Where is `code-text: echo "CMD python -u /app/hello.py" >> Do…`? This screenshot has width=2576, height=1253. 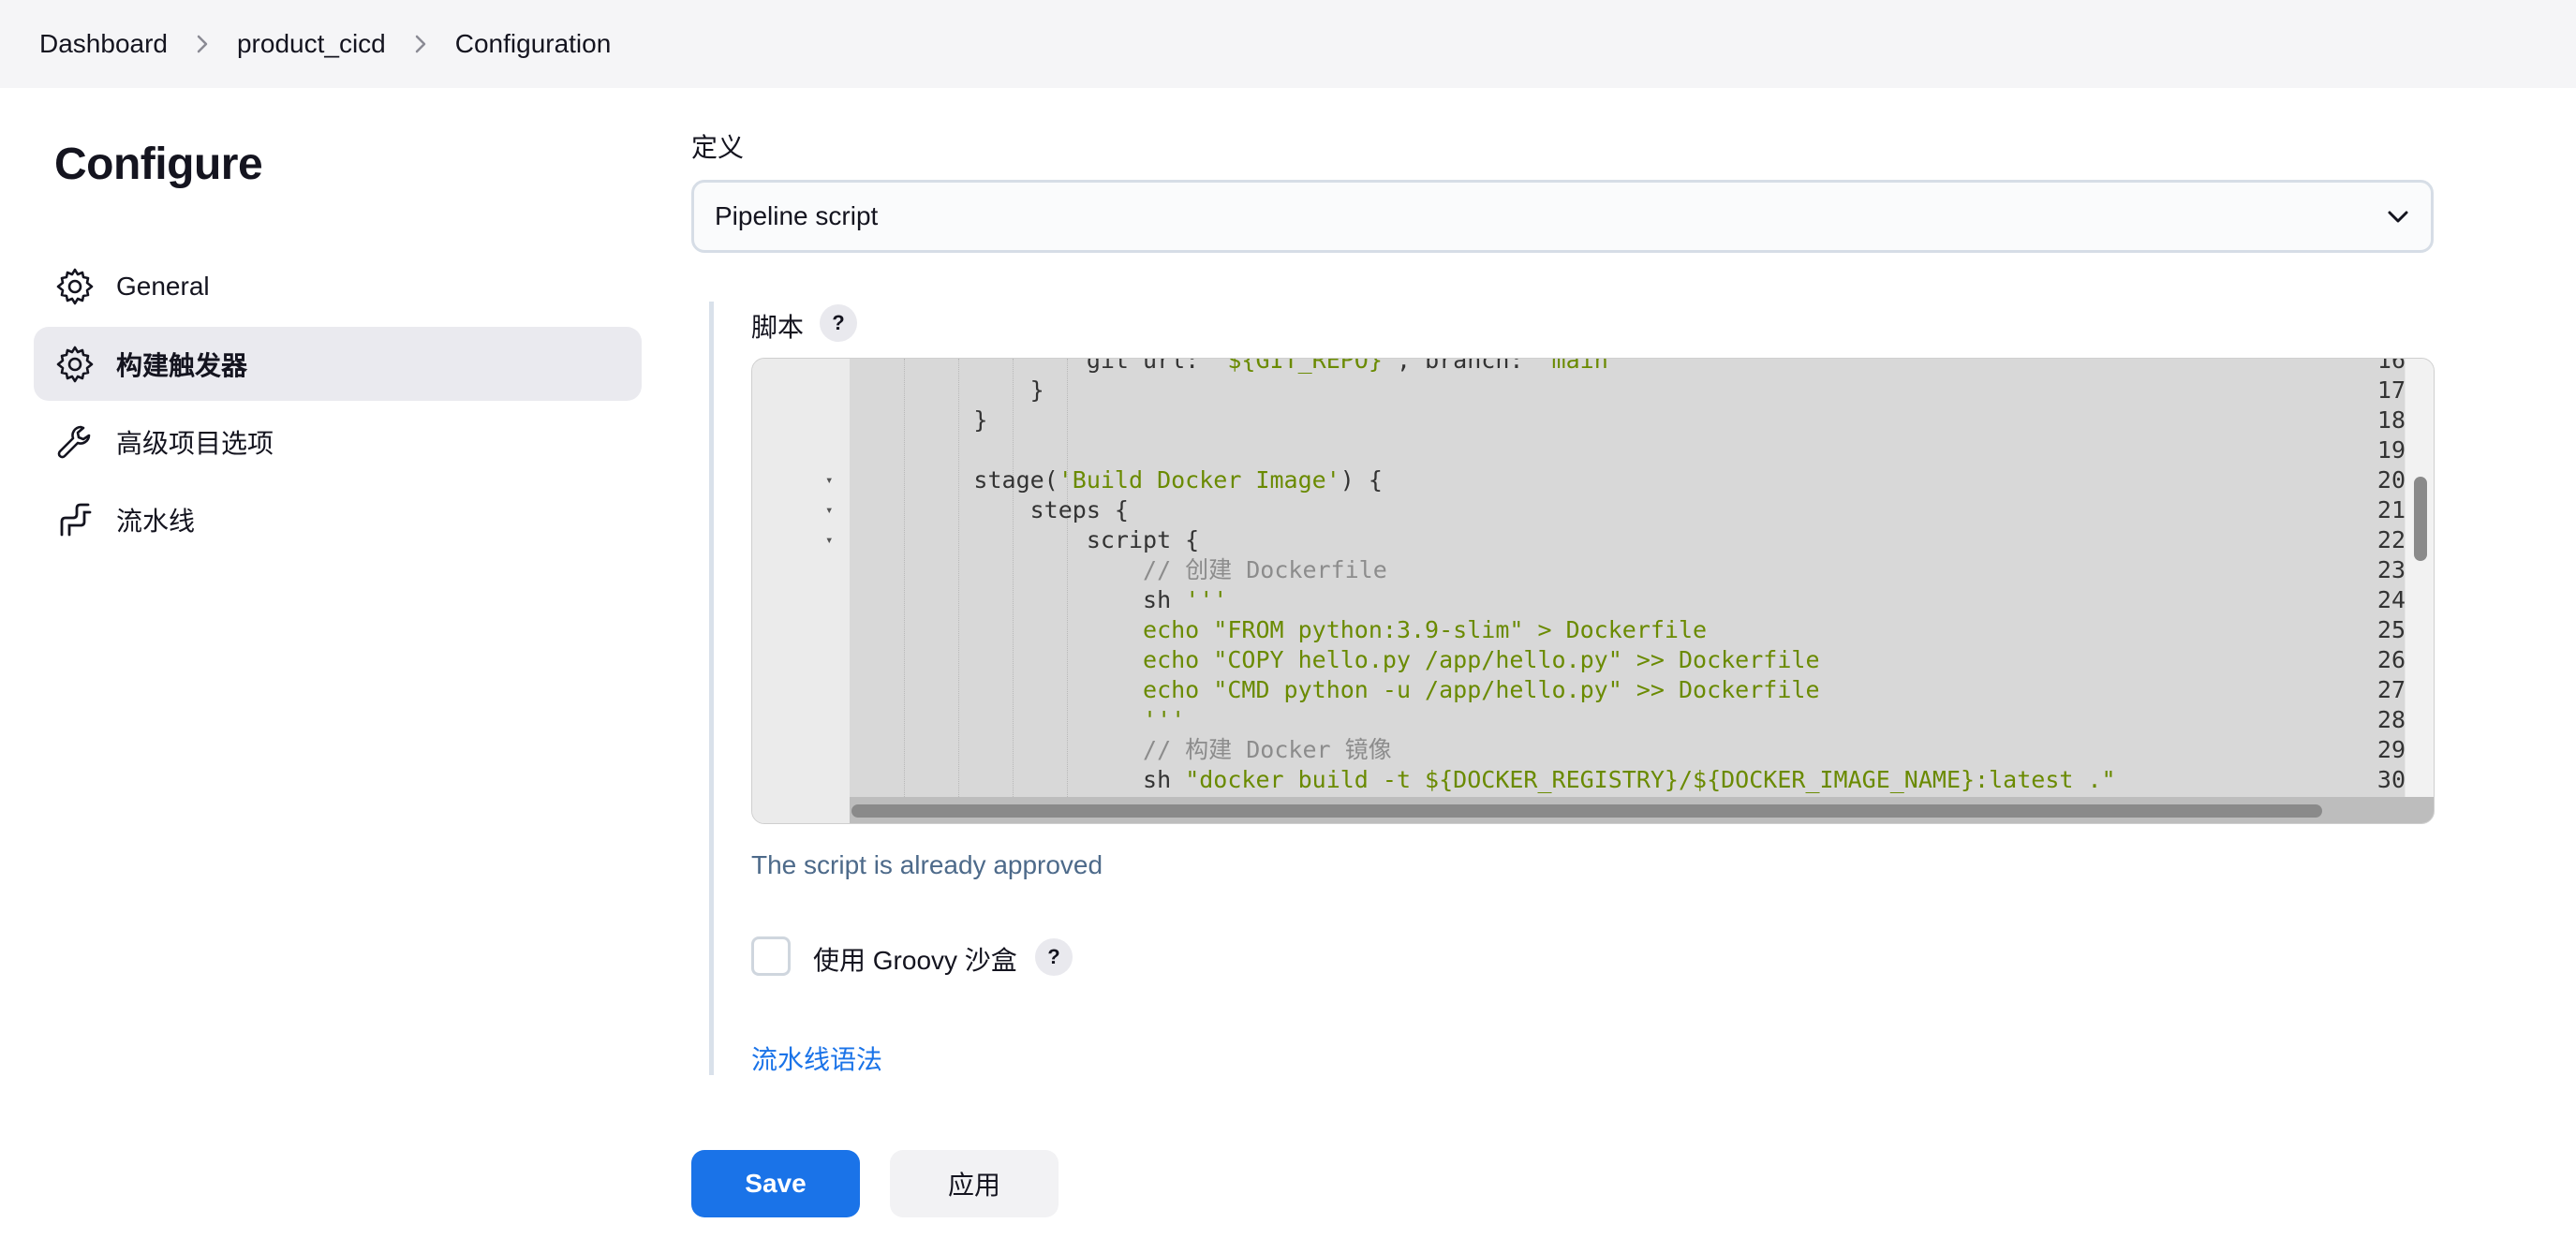 code-text: echo "CMD python -u /app/hello.py" >> Do… is located at coordinates (1481, 689).